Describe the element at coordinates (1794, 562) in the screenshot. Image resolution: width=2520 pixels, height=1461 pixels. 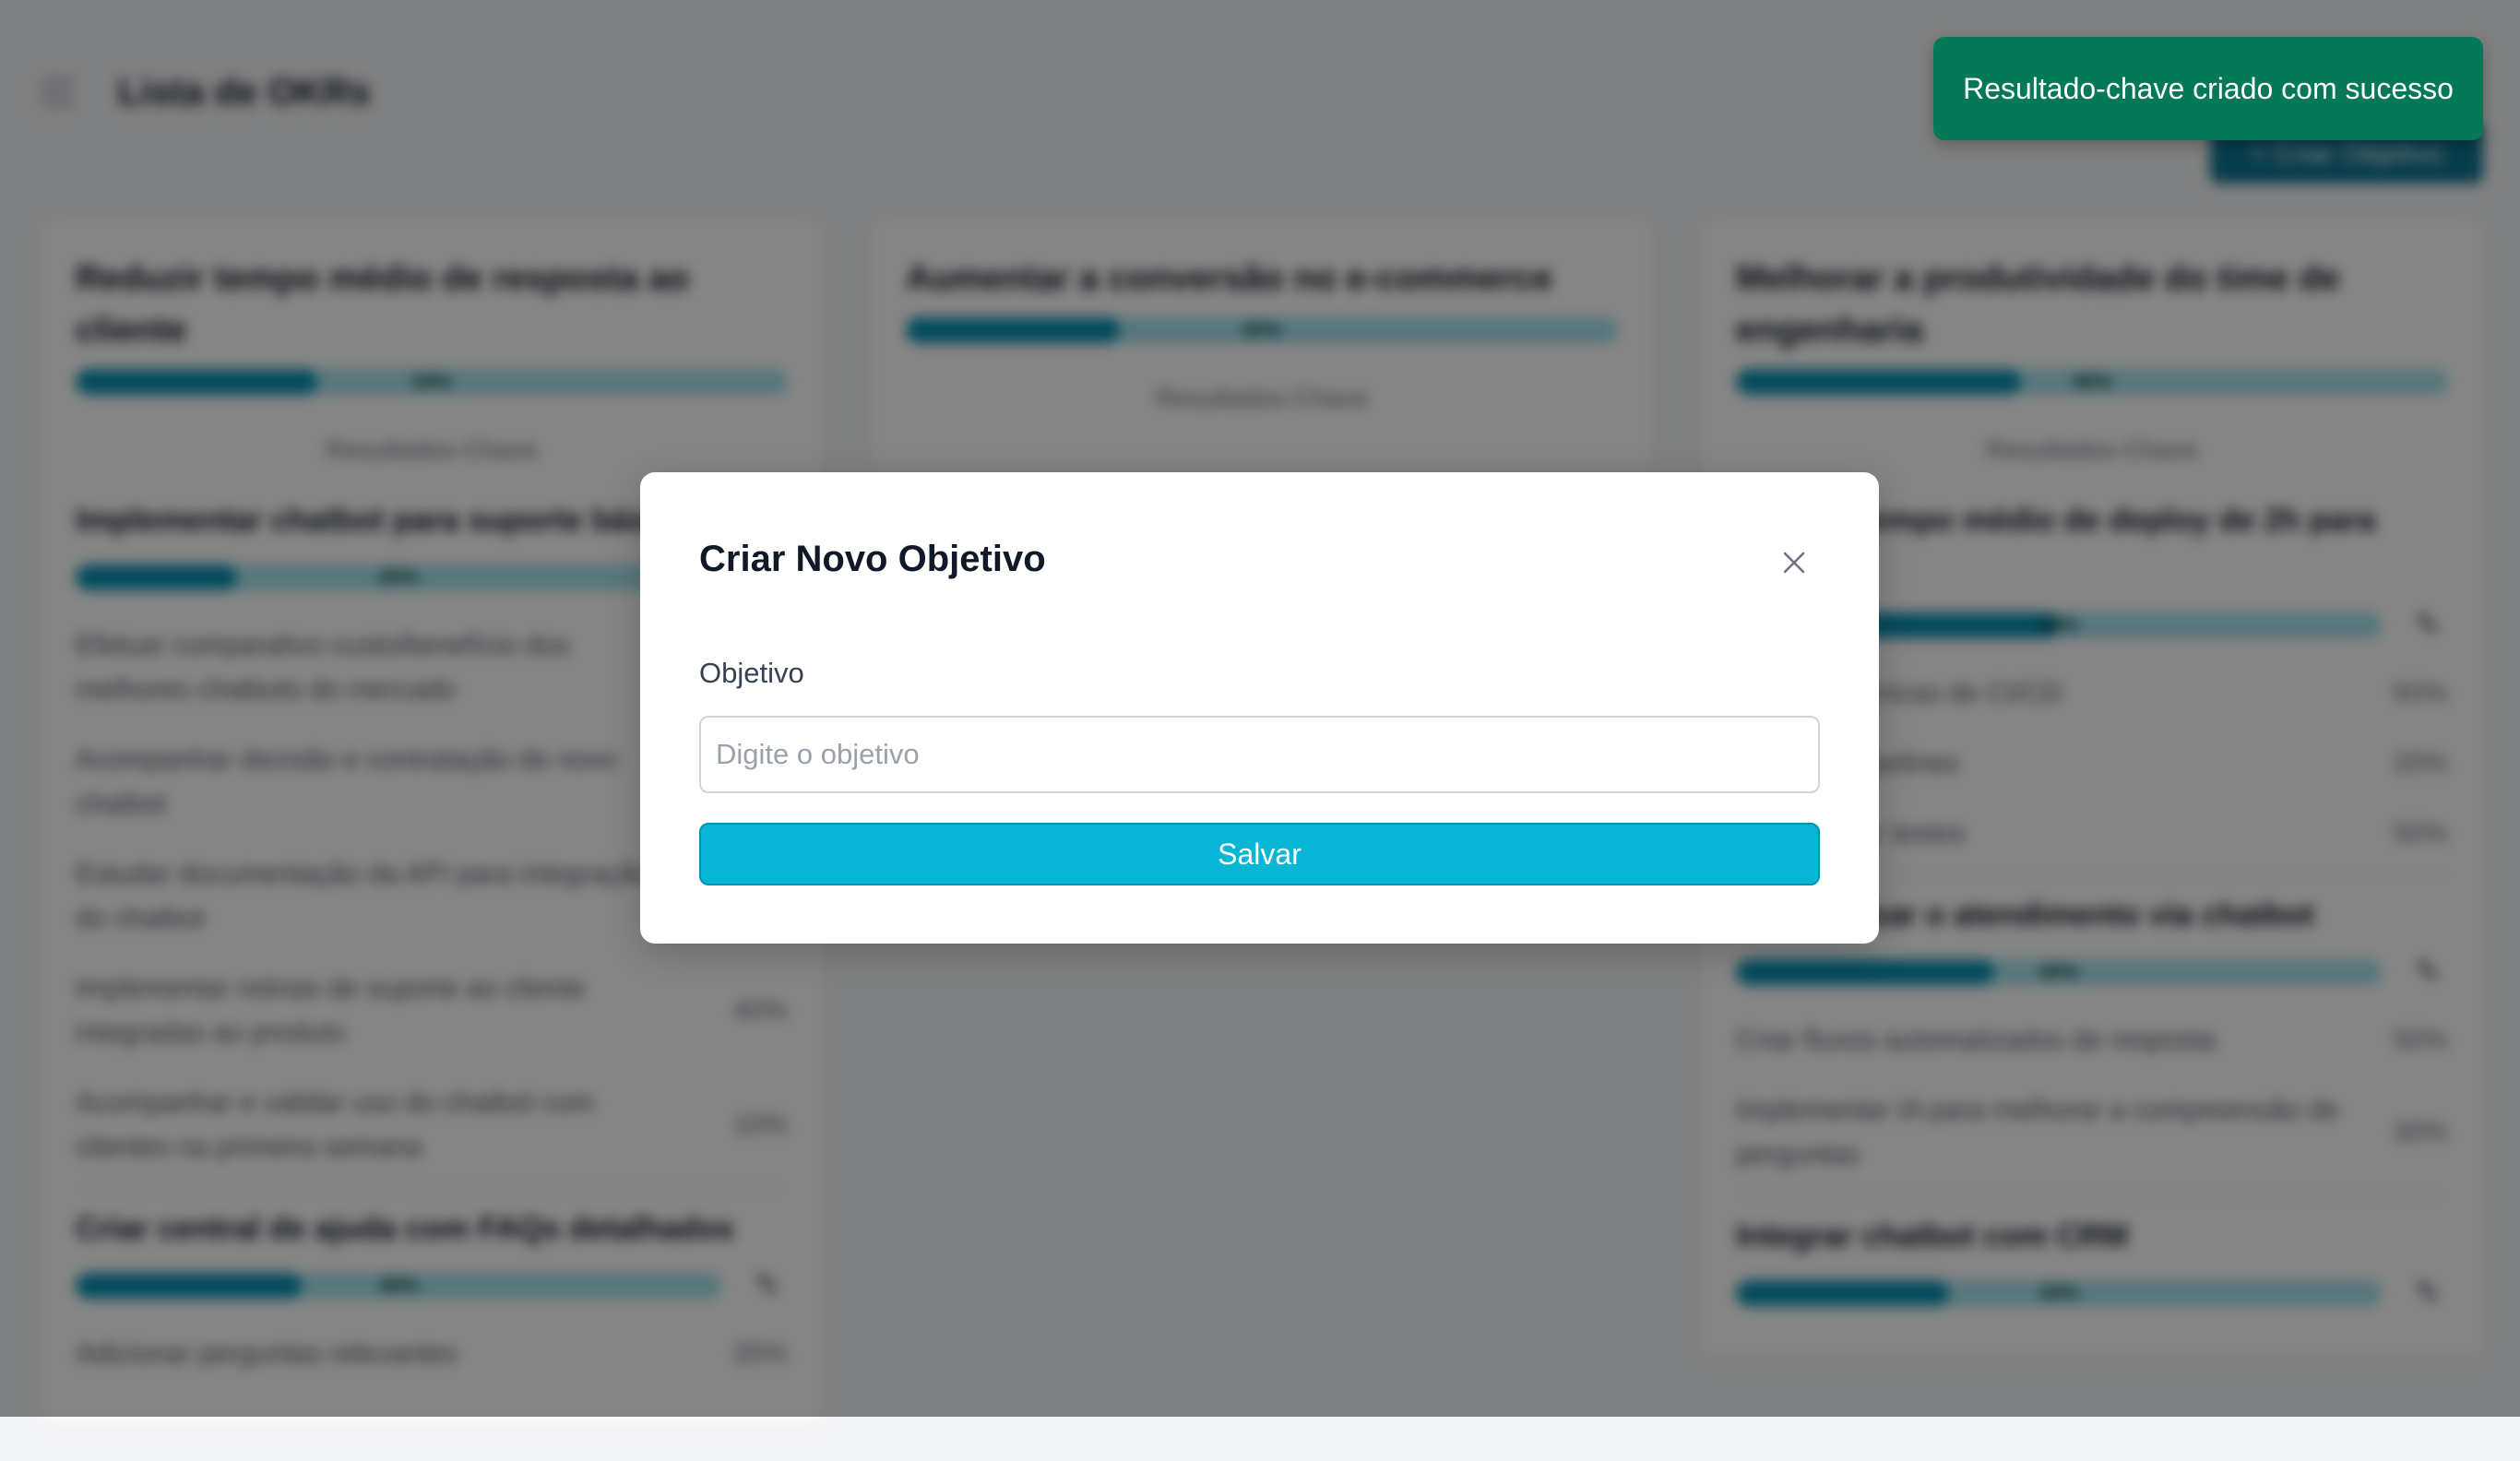
I see `close-icon` at that location.